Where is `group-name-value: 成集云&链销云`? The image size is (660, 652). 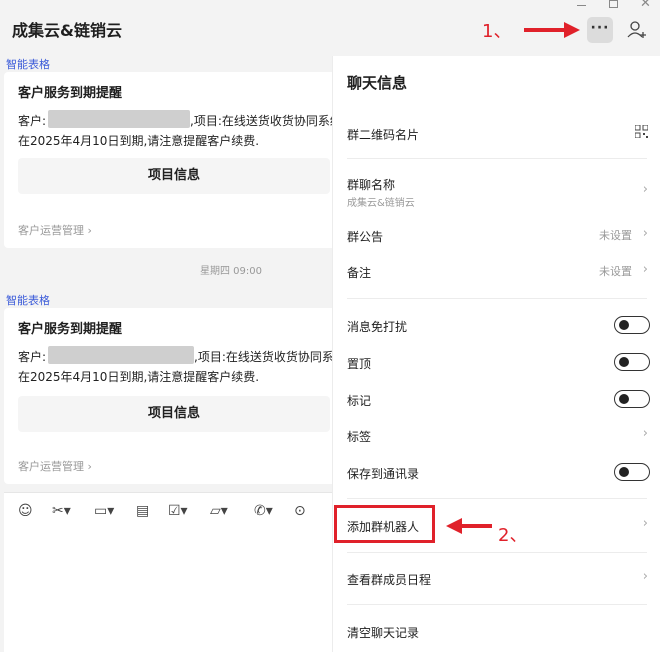 group-name-value: 成集云&链销云 is located at coordinates (381, 203).